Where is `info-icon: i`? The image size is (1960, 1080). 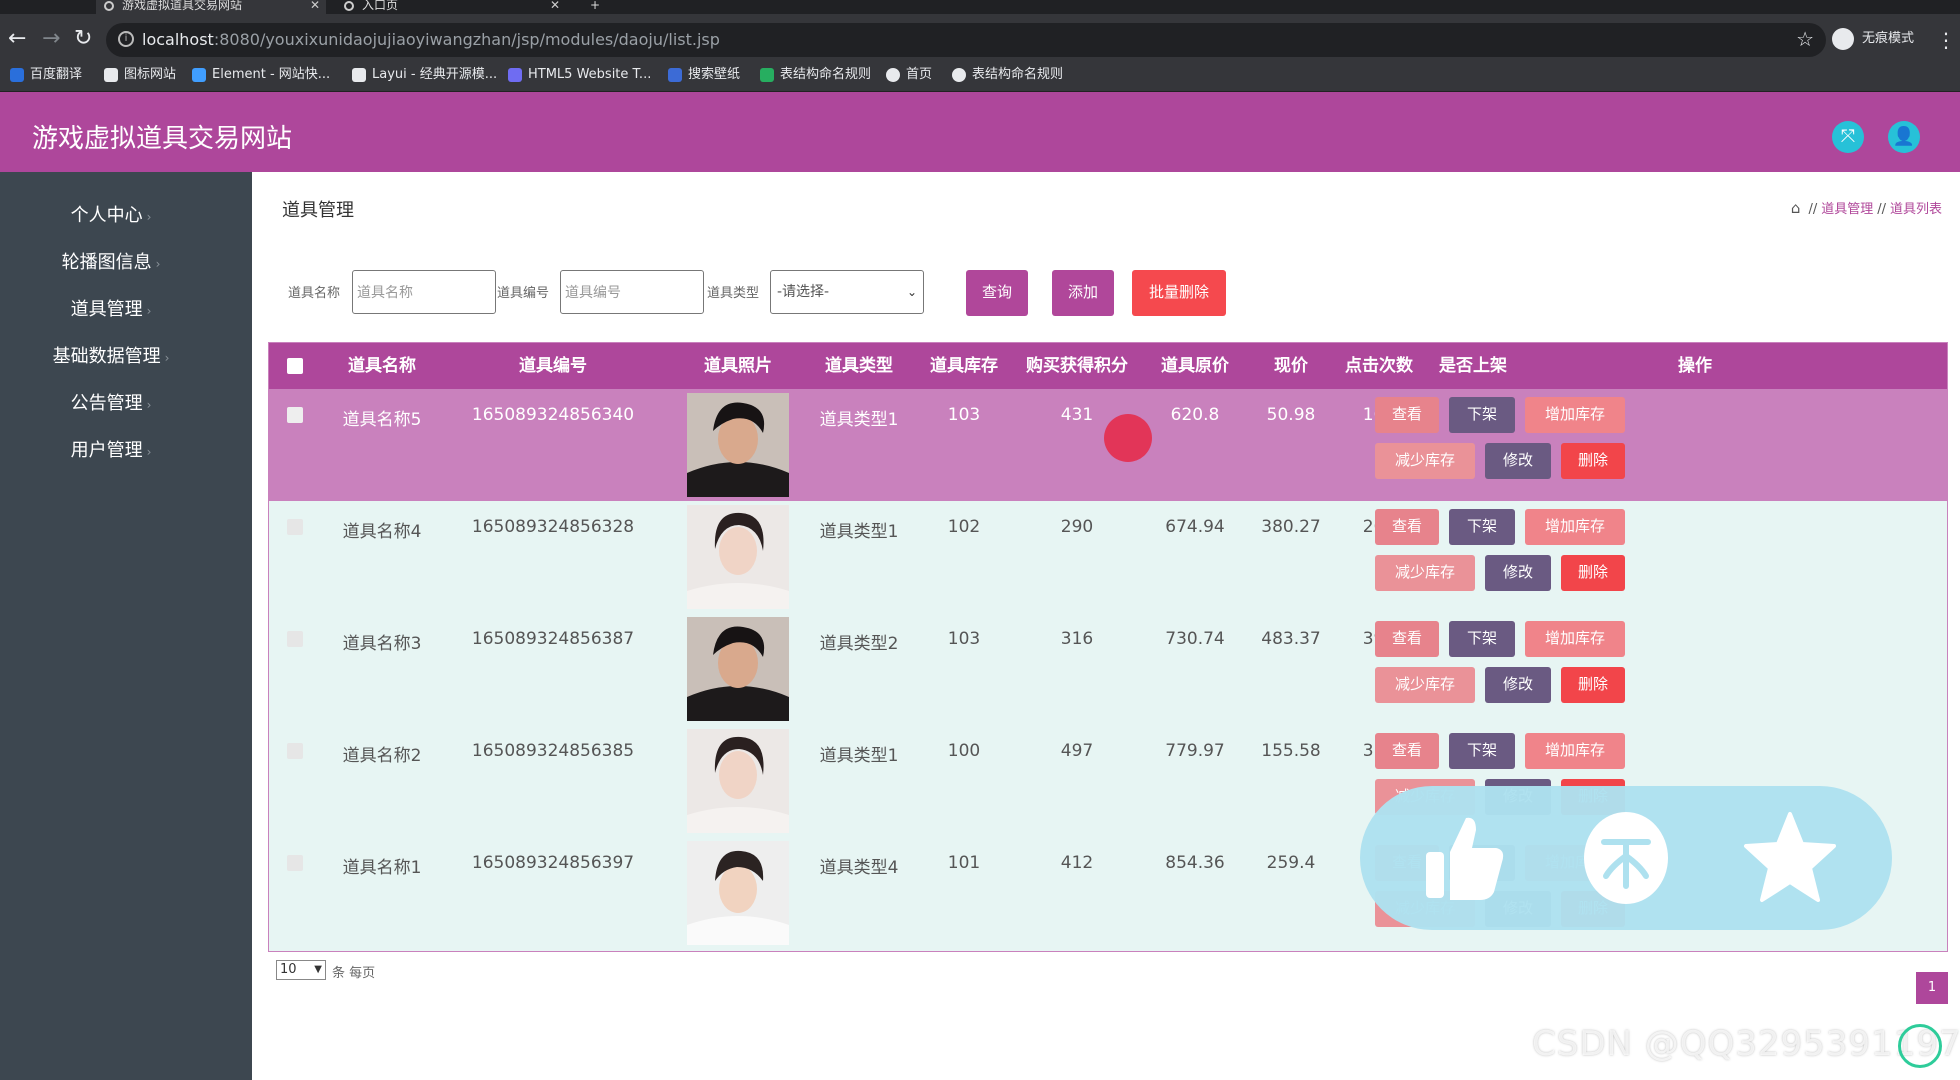
info-icon: i is located at coordinates (126, 39).